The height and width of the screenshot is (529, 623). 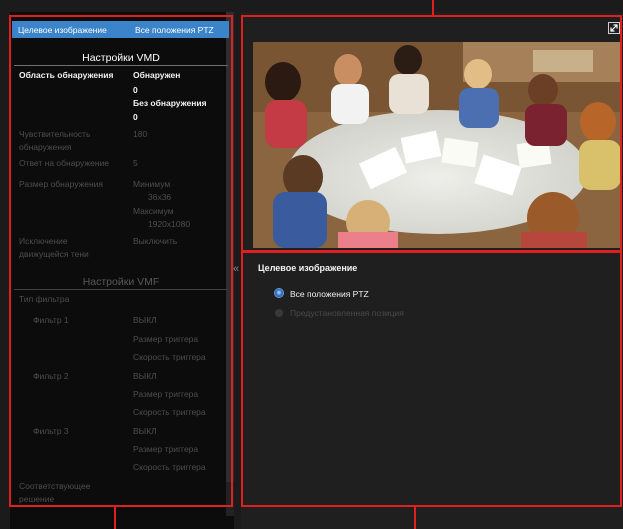 I want to click on annotation-leader-top, so click(x=433, y=7).